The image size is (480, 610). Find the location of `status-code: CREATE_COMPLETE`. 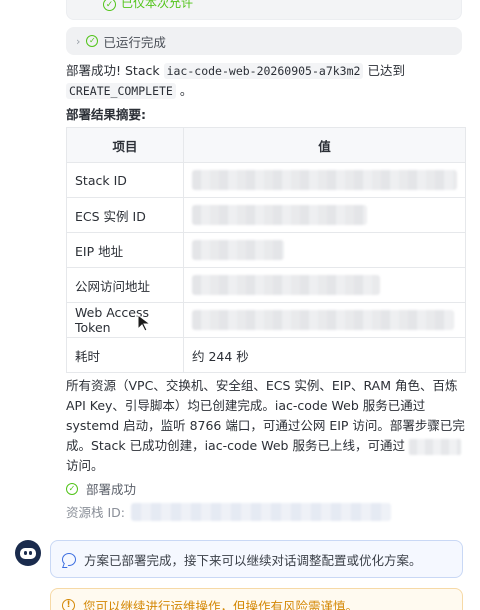

status-code: CREATE_COMPLETE is located at coordinates (121, 91).